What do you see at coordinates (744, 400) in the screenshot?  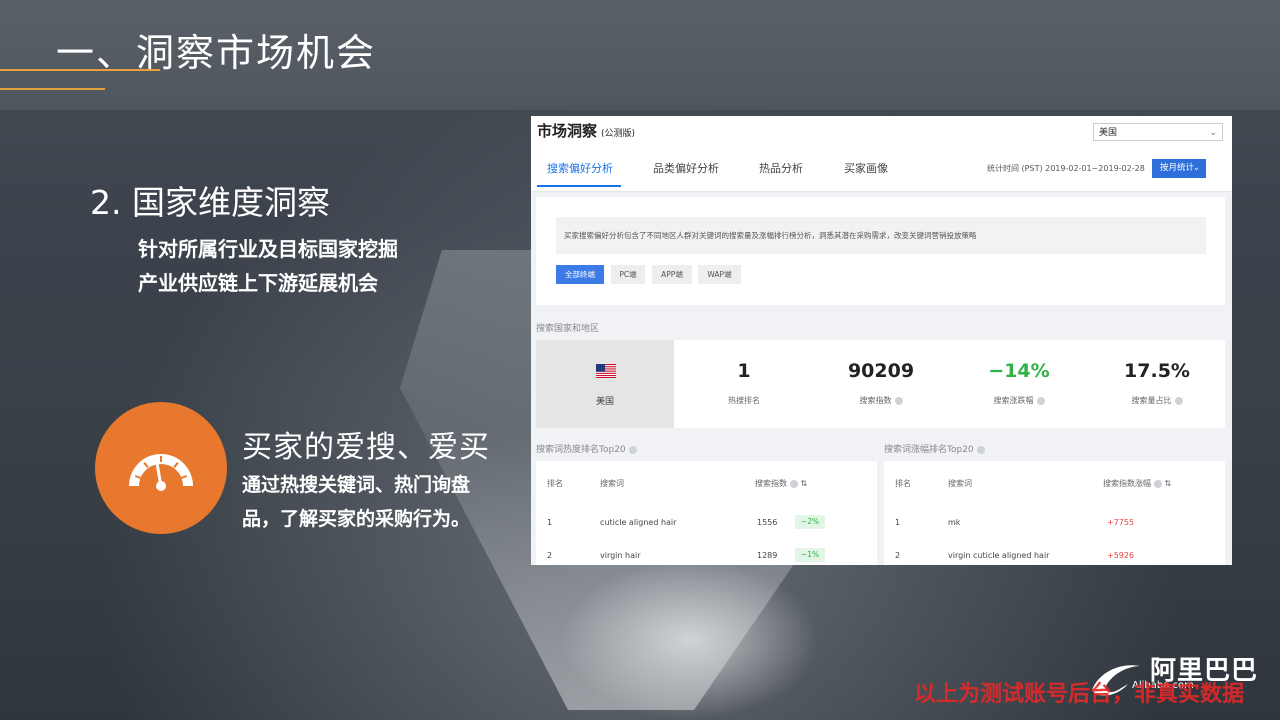 I see `metric-hot-rank-label: 热搜排名` at bounding box center [744, 400].